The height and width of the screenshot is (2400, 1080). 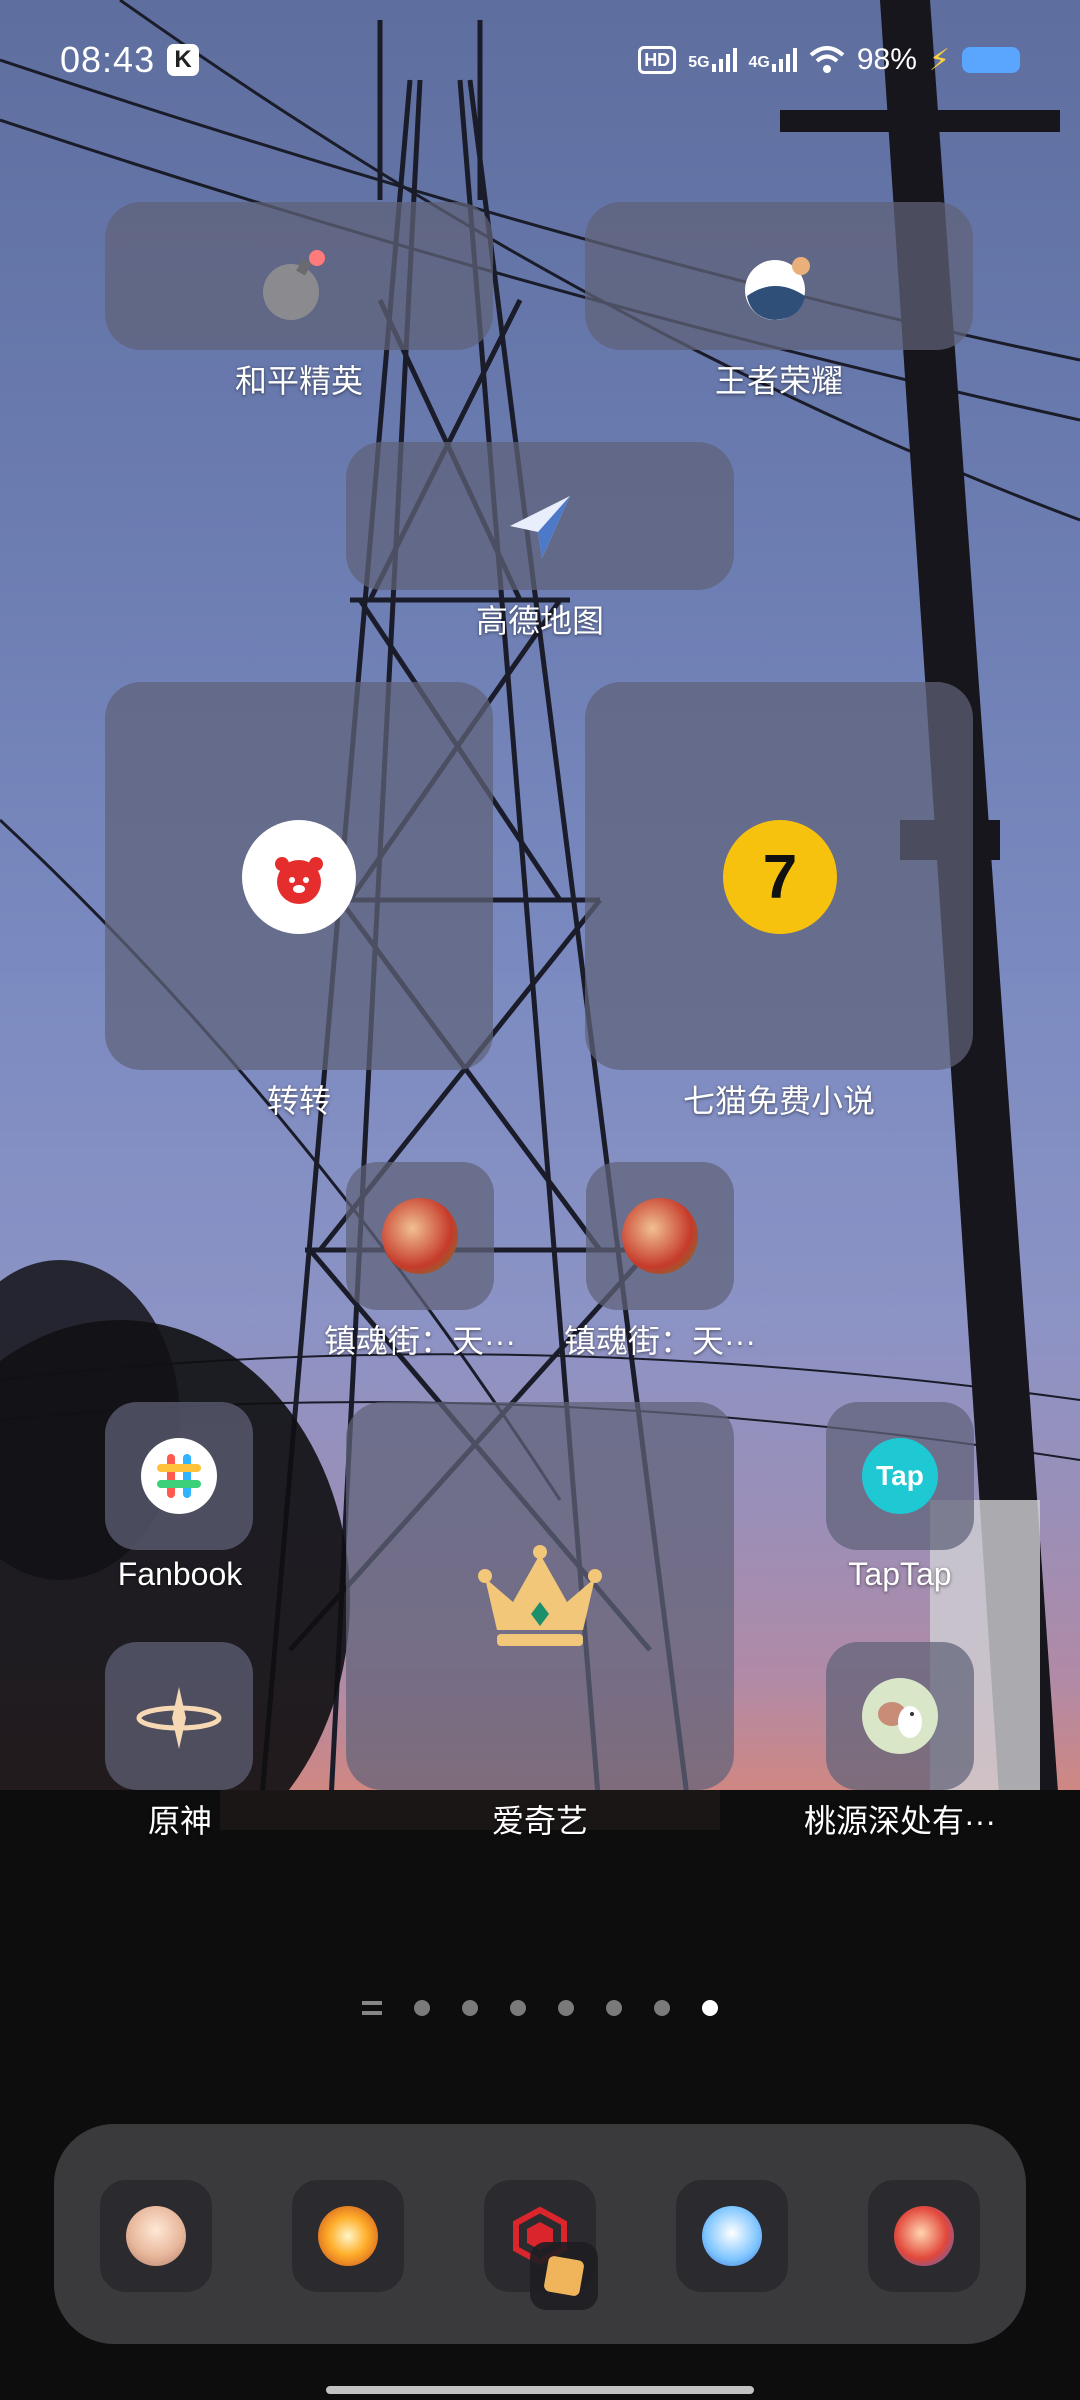 I want to click on k-app-notification-icon: K, so click(x=183, y=60).